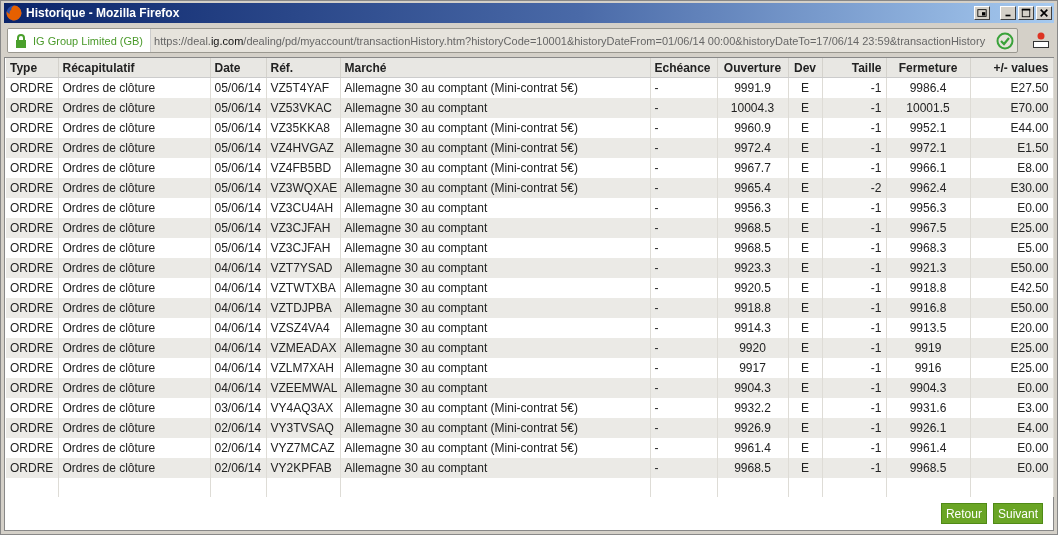 This screenshot has height=535, width=1058. I want to click on nav-button: Retour, so click(963, 513).